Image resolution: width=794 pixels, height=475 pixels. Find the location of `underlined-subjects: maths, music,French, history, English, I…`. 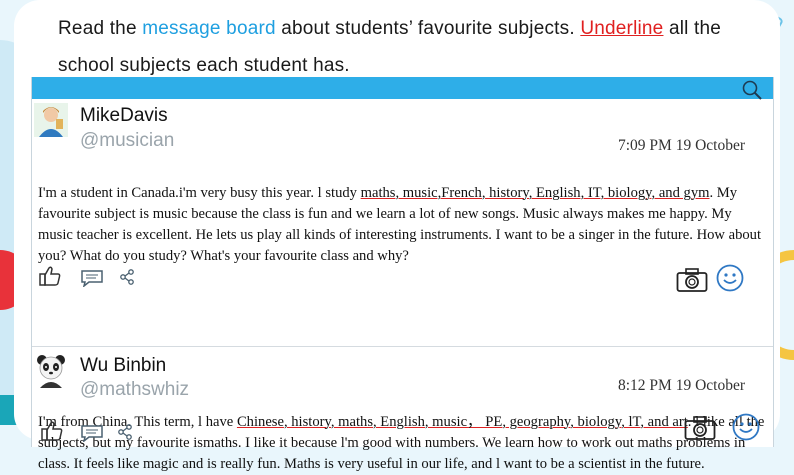

underlined-subjects: maths, music,French, history, English, I… is located at coordinates (535, 193).